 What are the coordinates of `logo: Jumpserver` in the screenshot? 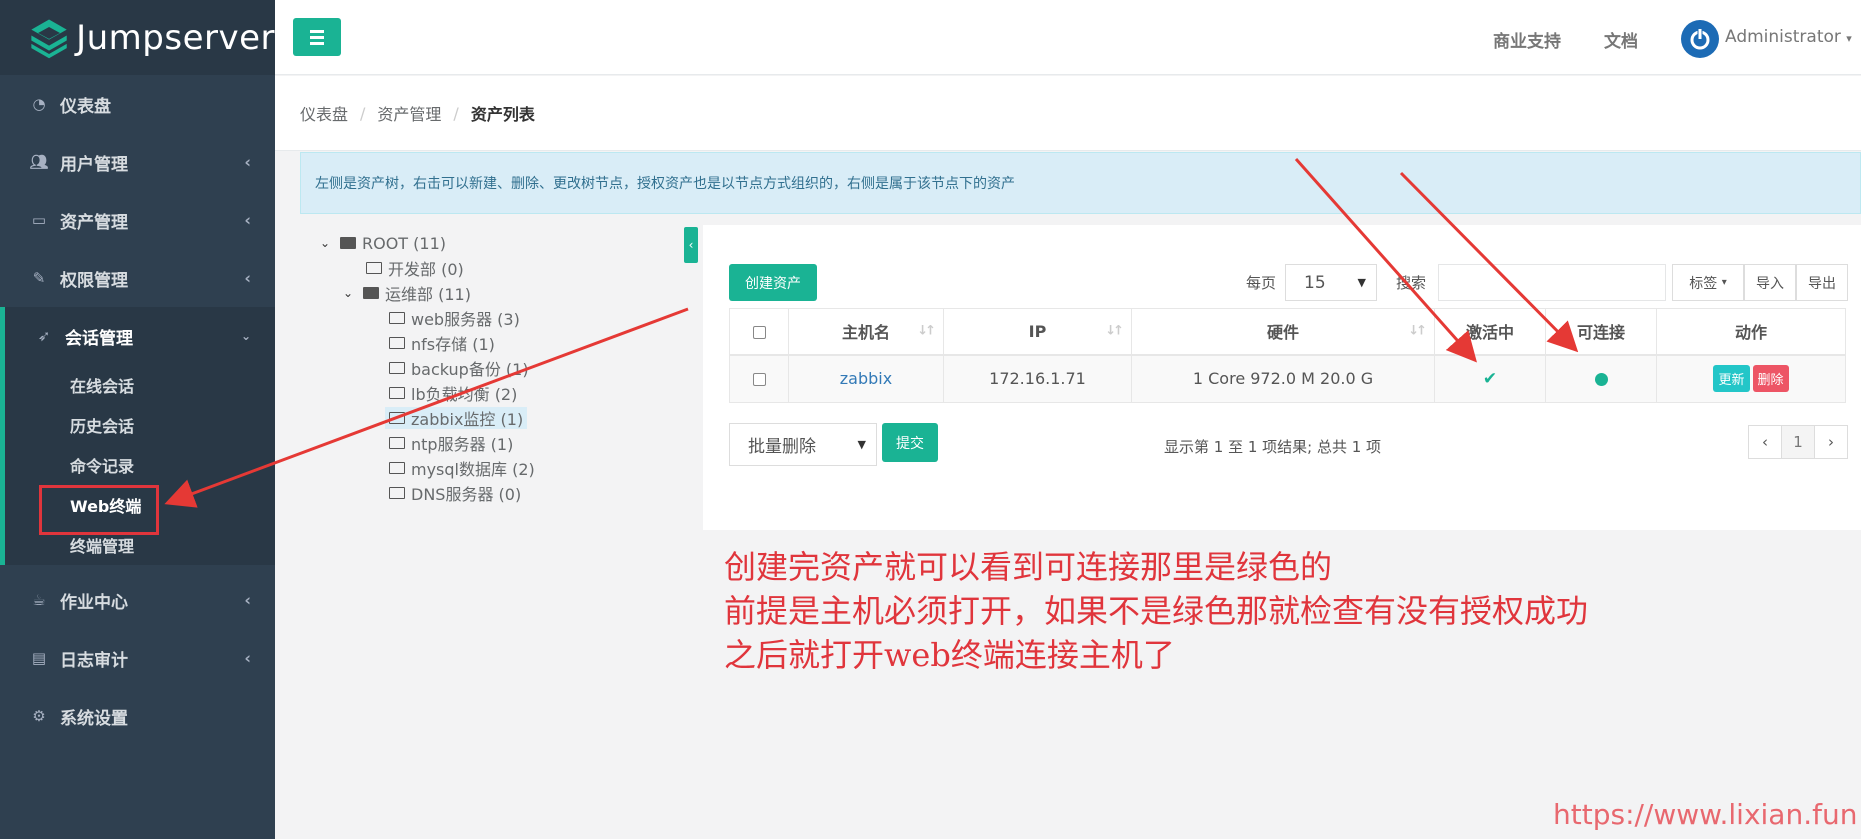 It's located at (137, 37).